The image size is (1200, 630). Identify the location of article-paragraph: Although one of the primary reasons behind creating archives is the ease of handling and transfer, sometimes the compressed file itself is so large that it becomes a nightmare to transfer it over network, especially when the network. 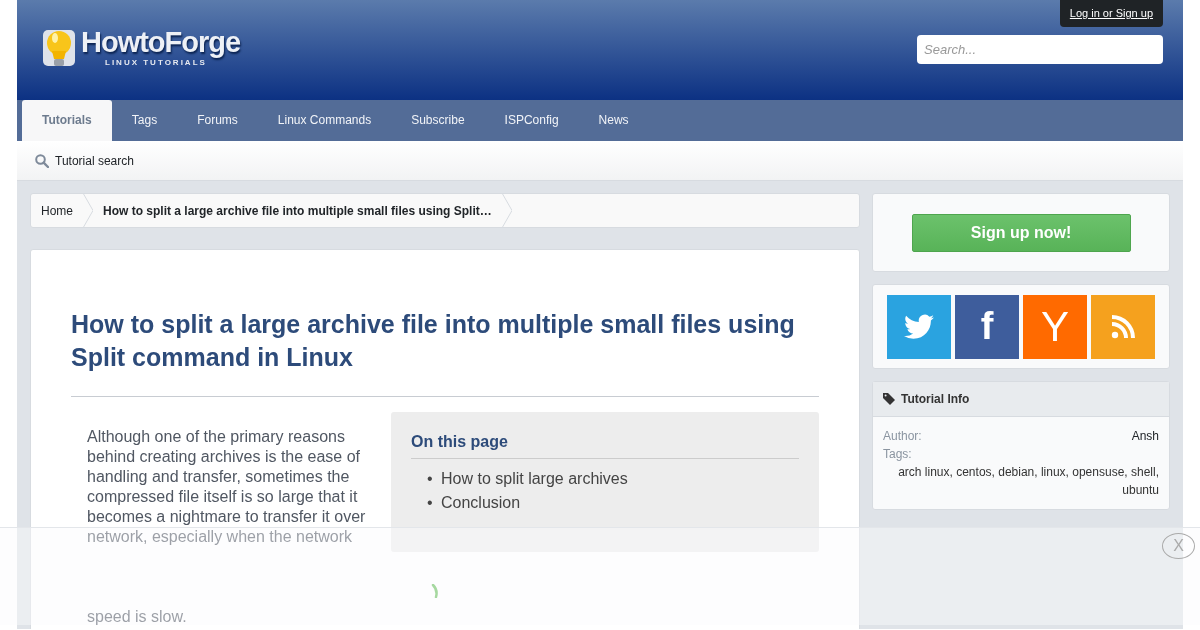
(226, 487).